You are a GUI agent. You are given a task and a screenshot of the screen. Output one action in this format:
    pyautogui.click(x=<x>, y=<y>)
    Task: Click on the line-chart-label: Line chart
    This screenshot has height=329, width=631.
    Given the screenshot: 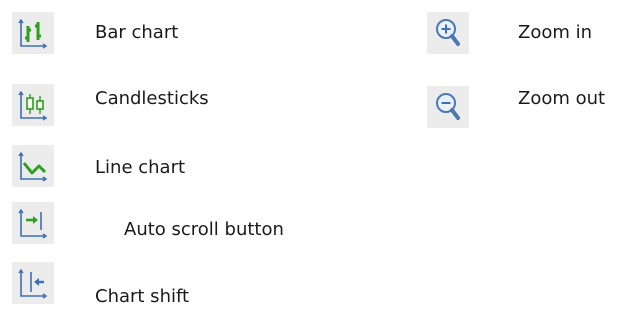 What is the action you would take?
    pyautogui.click(x=140, y=167)
    